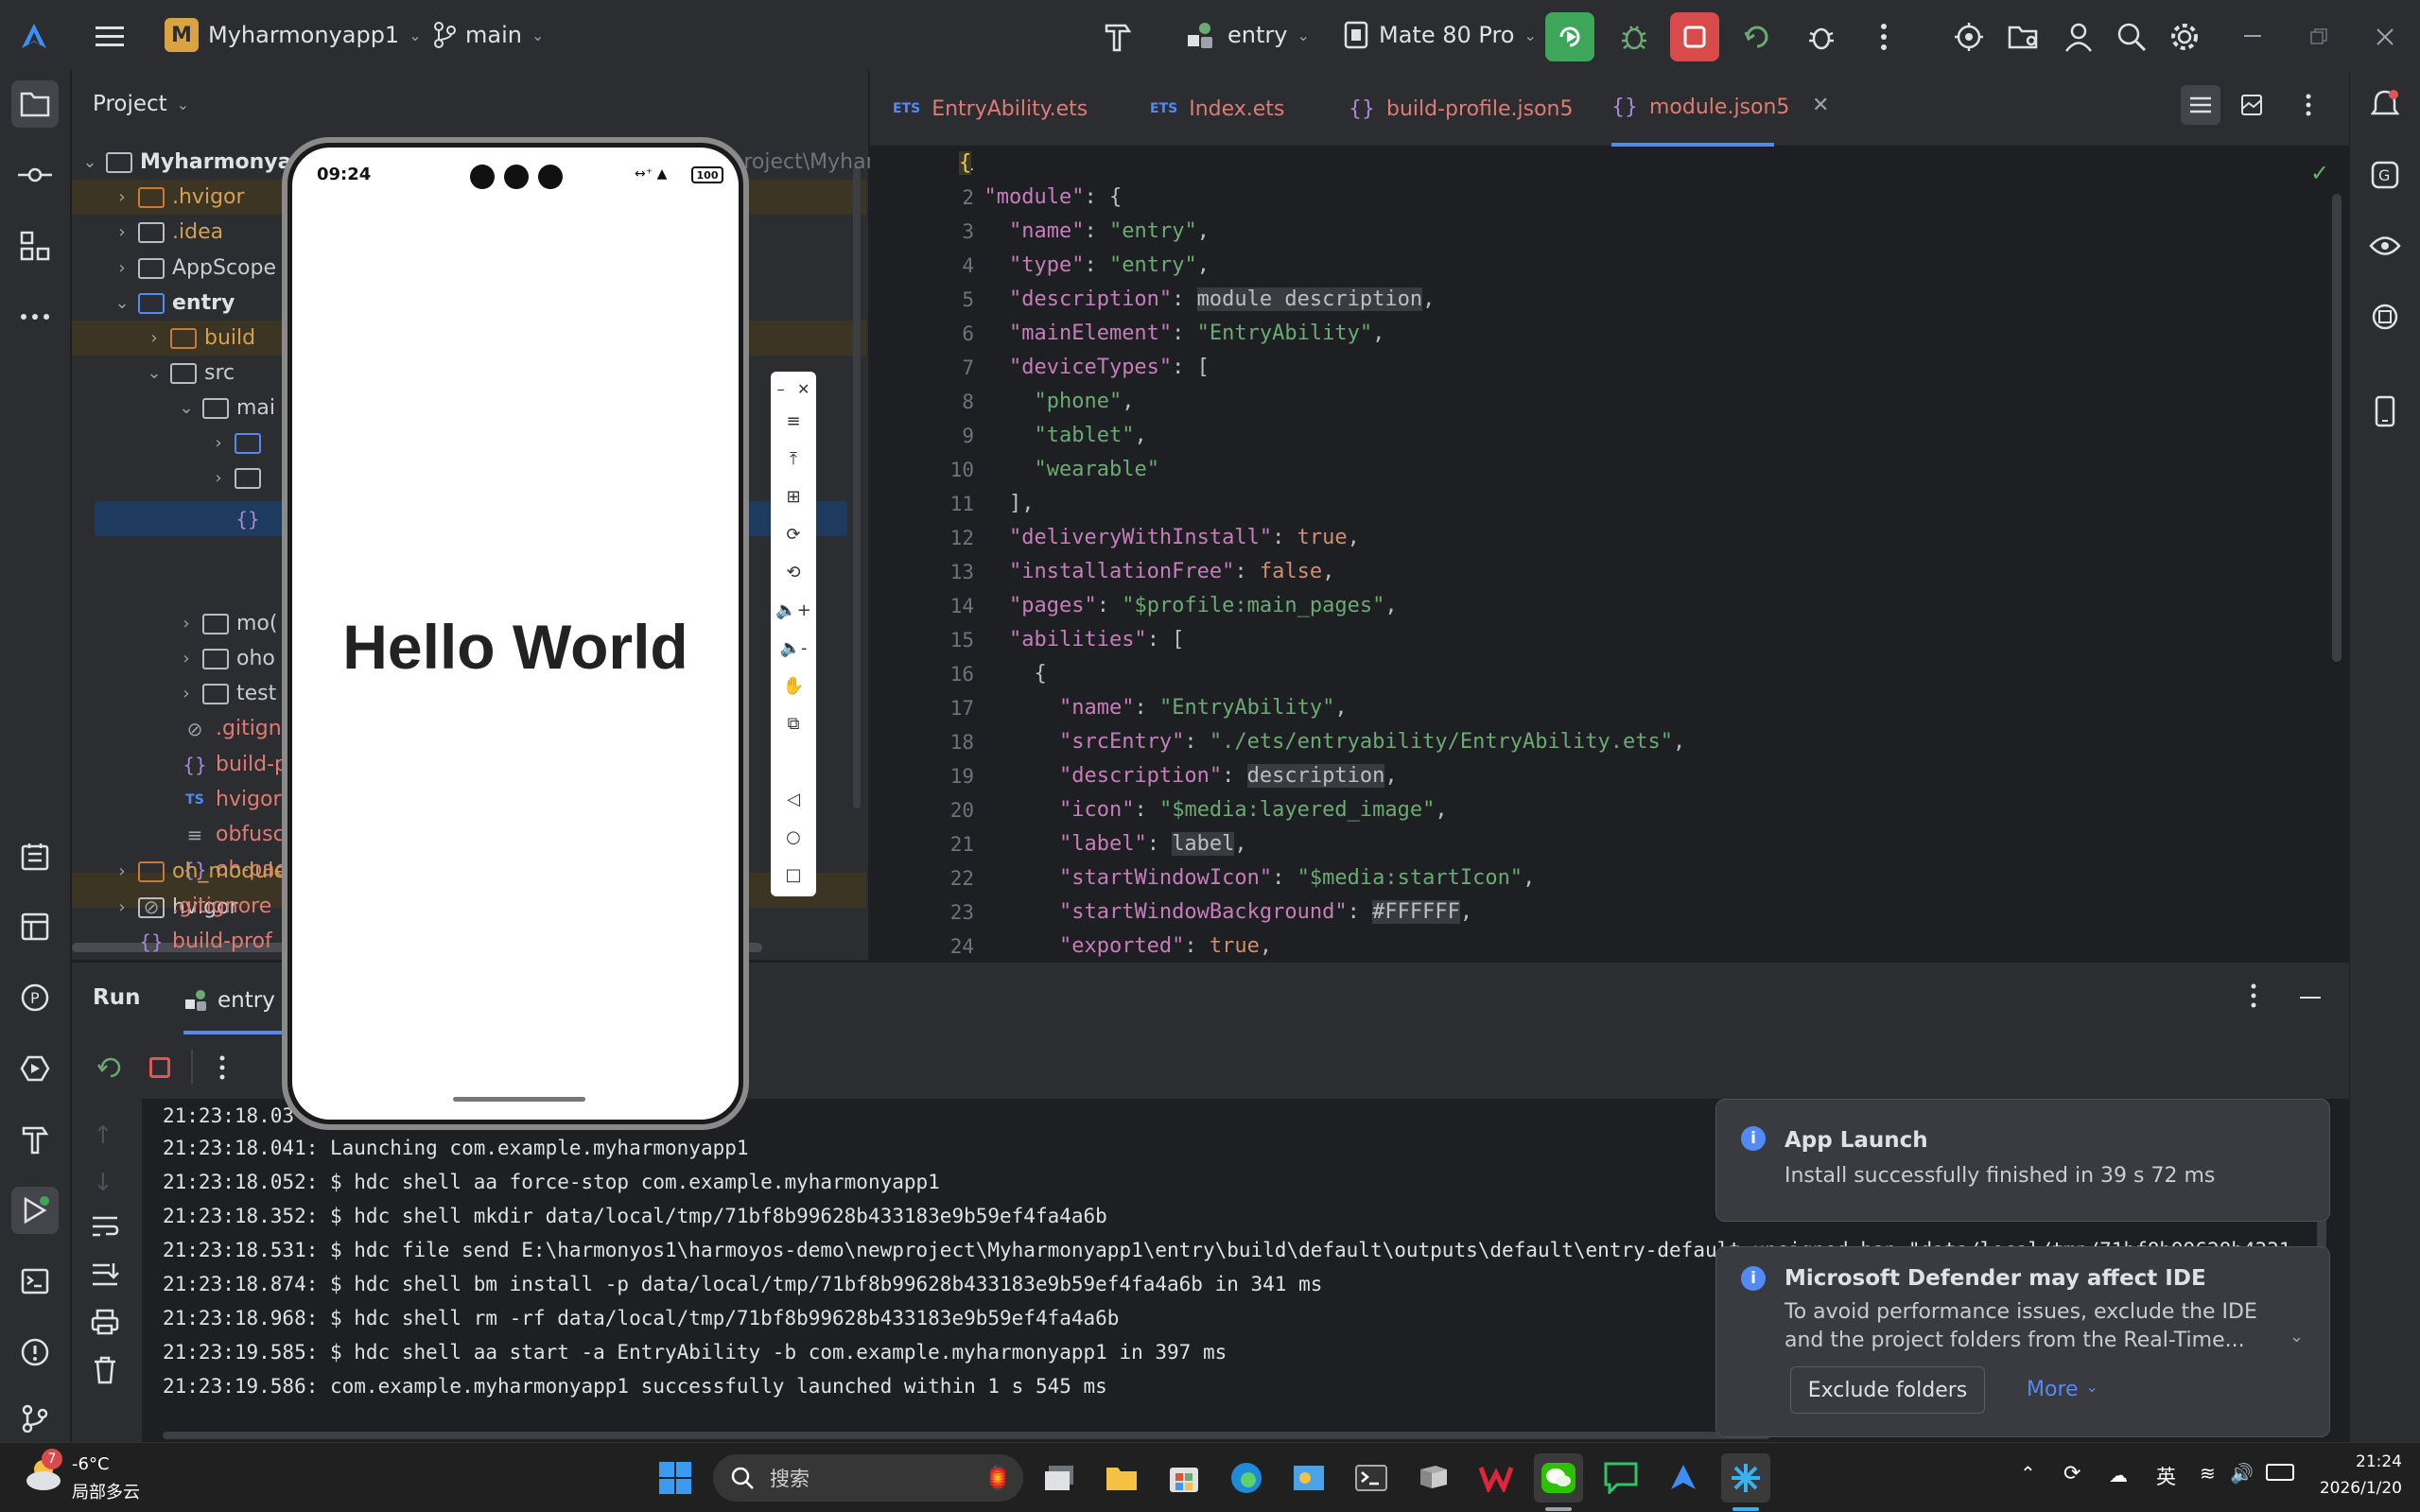 The height and width of the screenshot is (1512, 2420). I want to click on tray-overflow-chevron-icon: ⌃, so click(2028, 1473).